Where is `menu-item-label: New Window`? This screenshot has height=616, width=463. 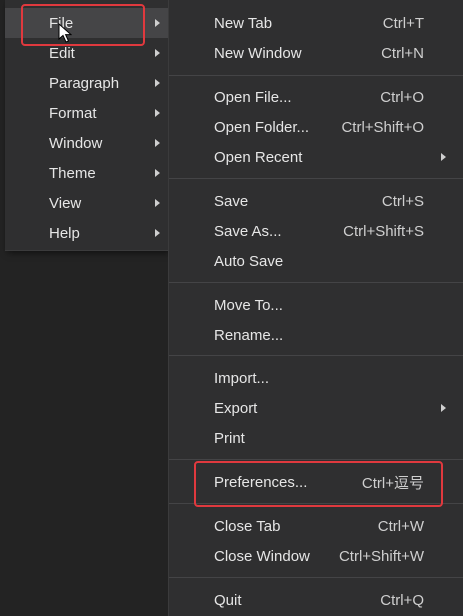 menu-item-label: New Window is located at coordinates (258, 53).